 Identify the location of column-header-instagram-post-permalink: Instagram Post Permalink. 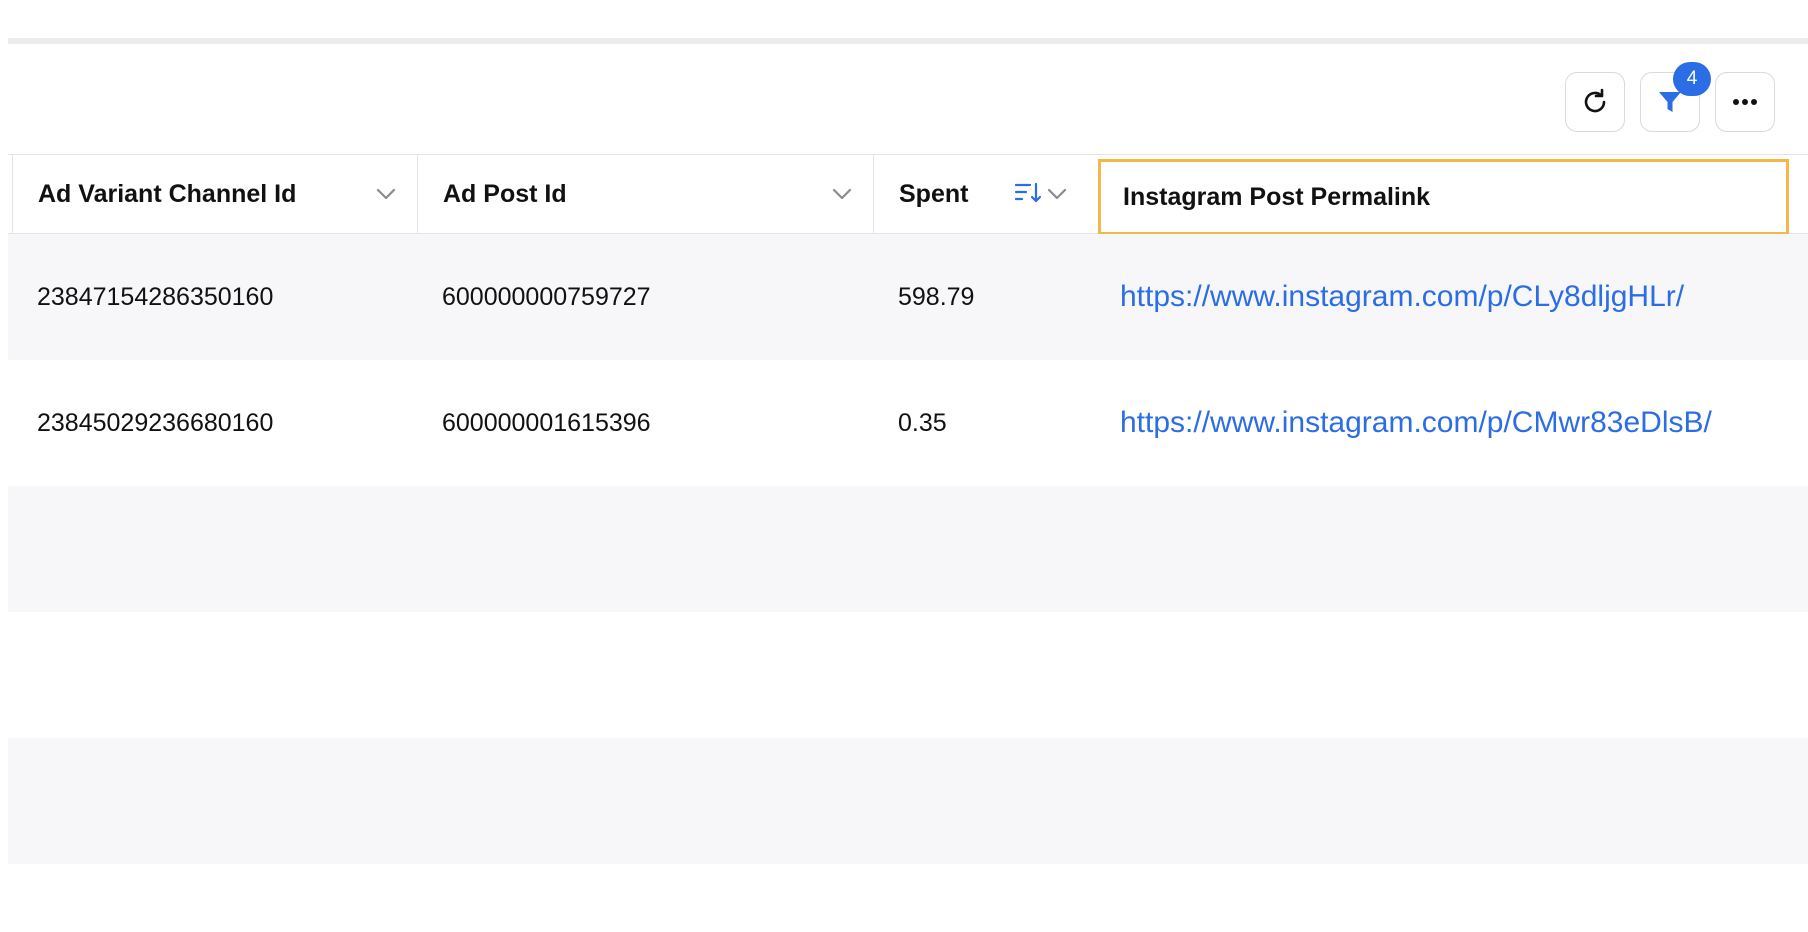
(1443, 197).